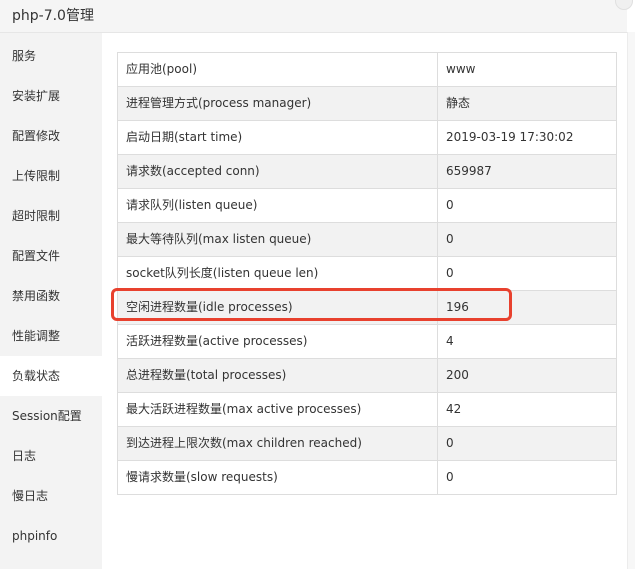 This screenshot has height=569, width=635. What do you see at coordinates (51, 256) in the screenshot?
I see `sidebar-item-config-file: 配置文件` at bounding box center [51, 256].